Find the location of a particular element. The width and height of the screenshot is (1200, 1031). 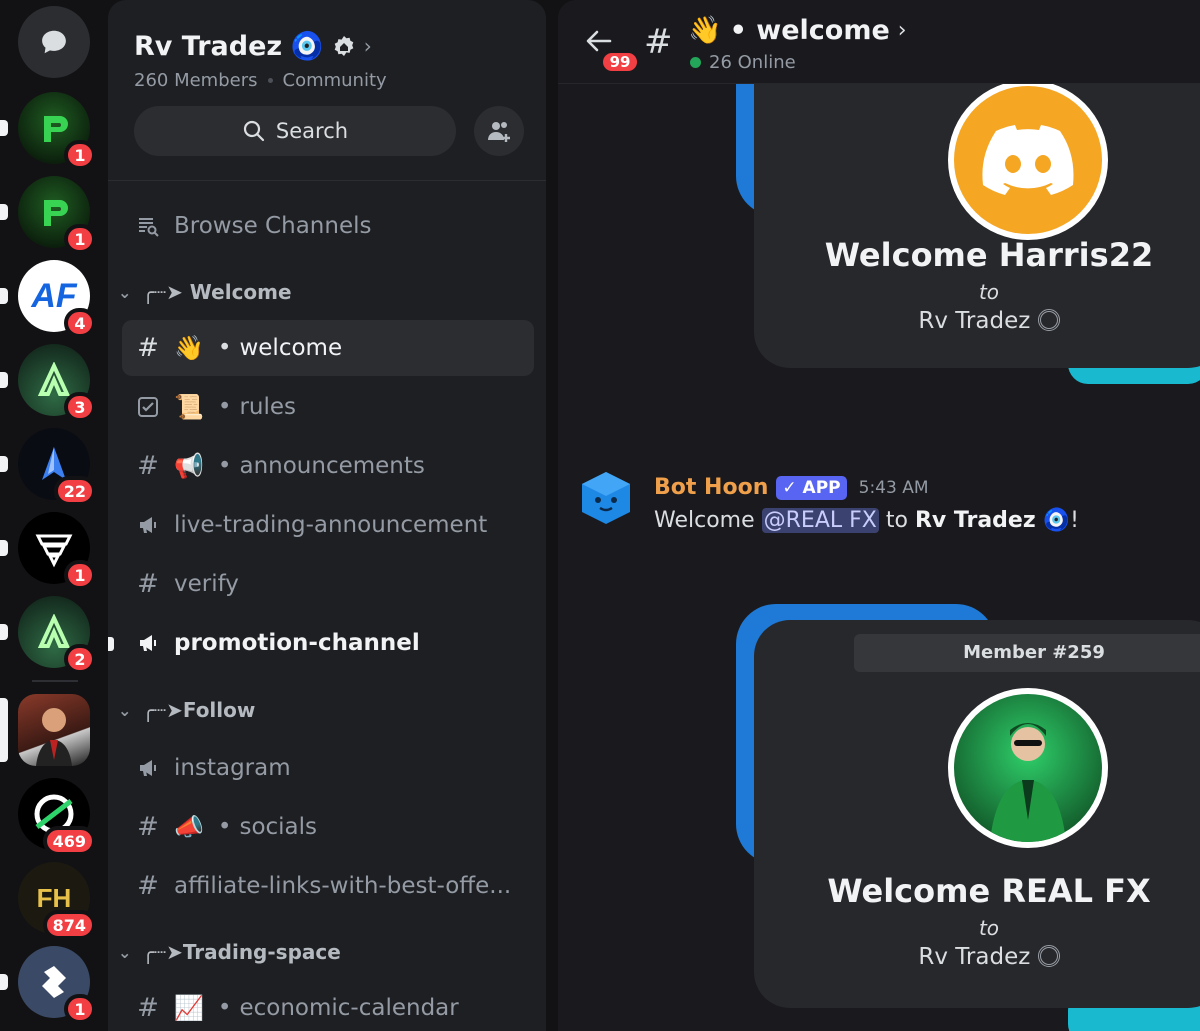

category-welcome: ⌄ ╭┈➤ Welcome is located at coordinates (205, 292).